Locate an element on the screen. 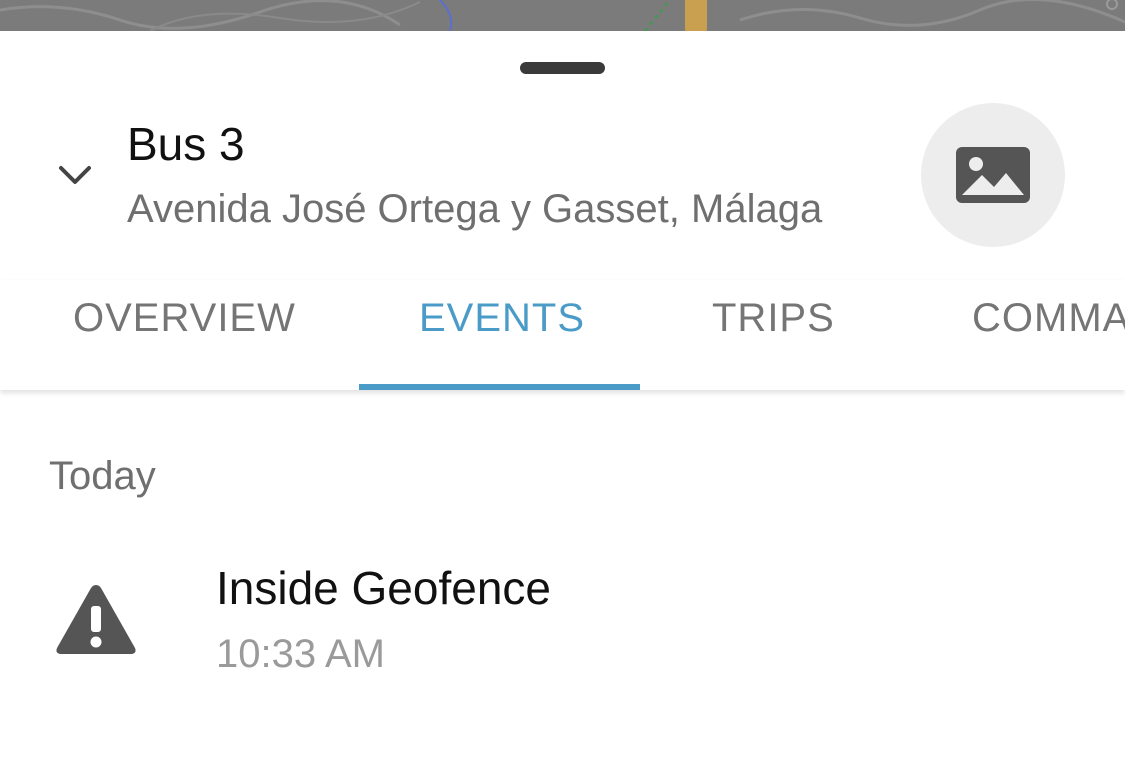 Image resolution: width=1125 pixels, height=762 pixels. tab-overview: OVERVIEW is located at coordinates (184, 335).